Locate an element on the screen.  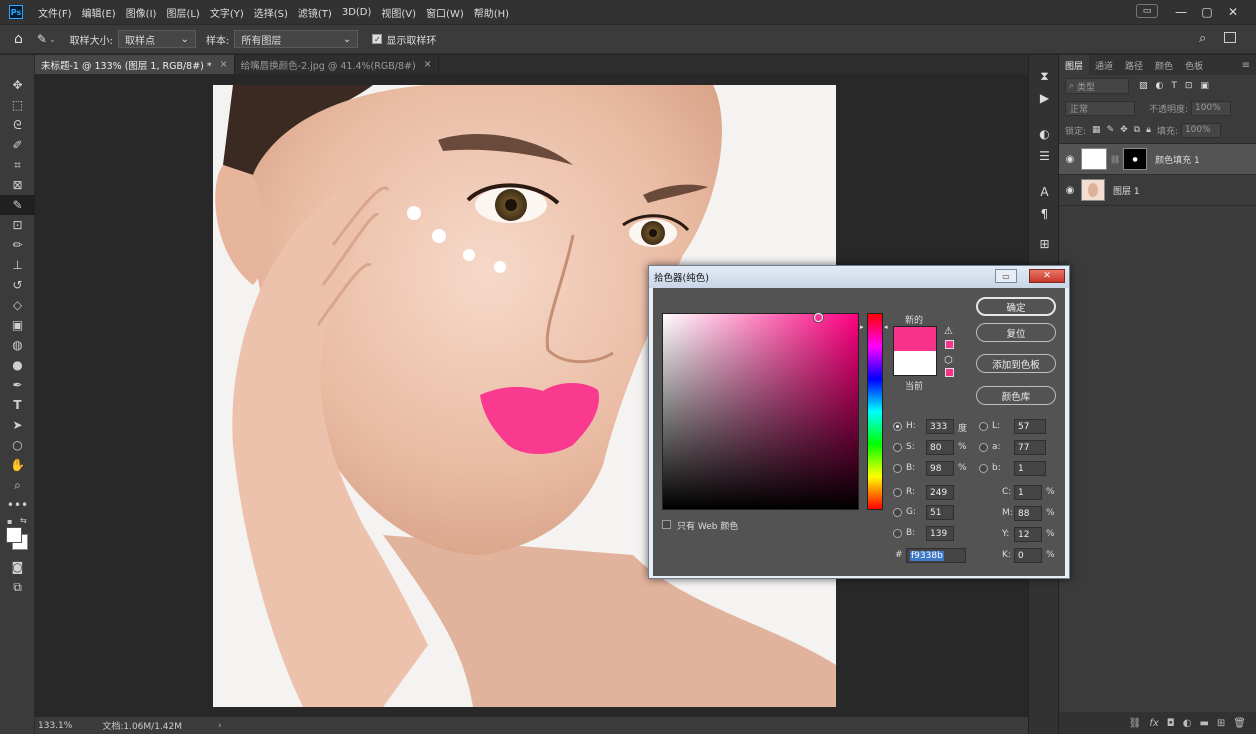
path-select-tool-icon: ➤ is located at coordinates (17, 425).